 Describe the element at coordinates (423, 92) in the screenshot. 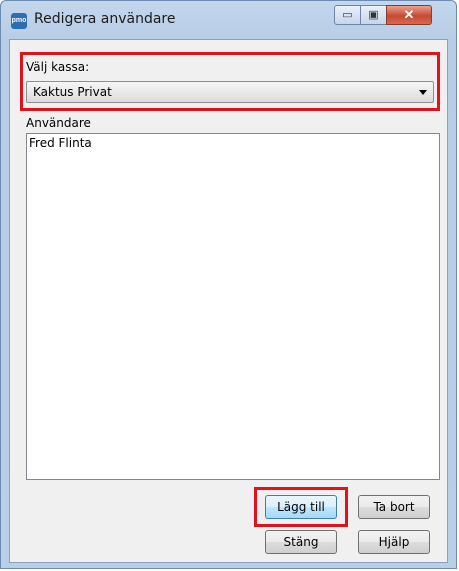

I see `chevron-down-icon` at that location.